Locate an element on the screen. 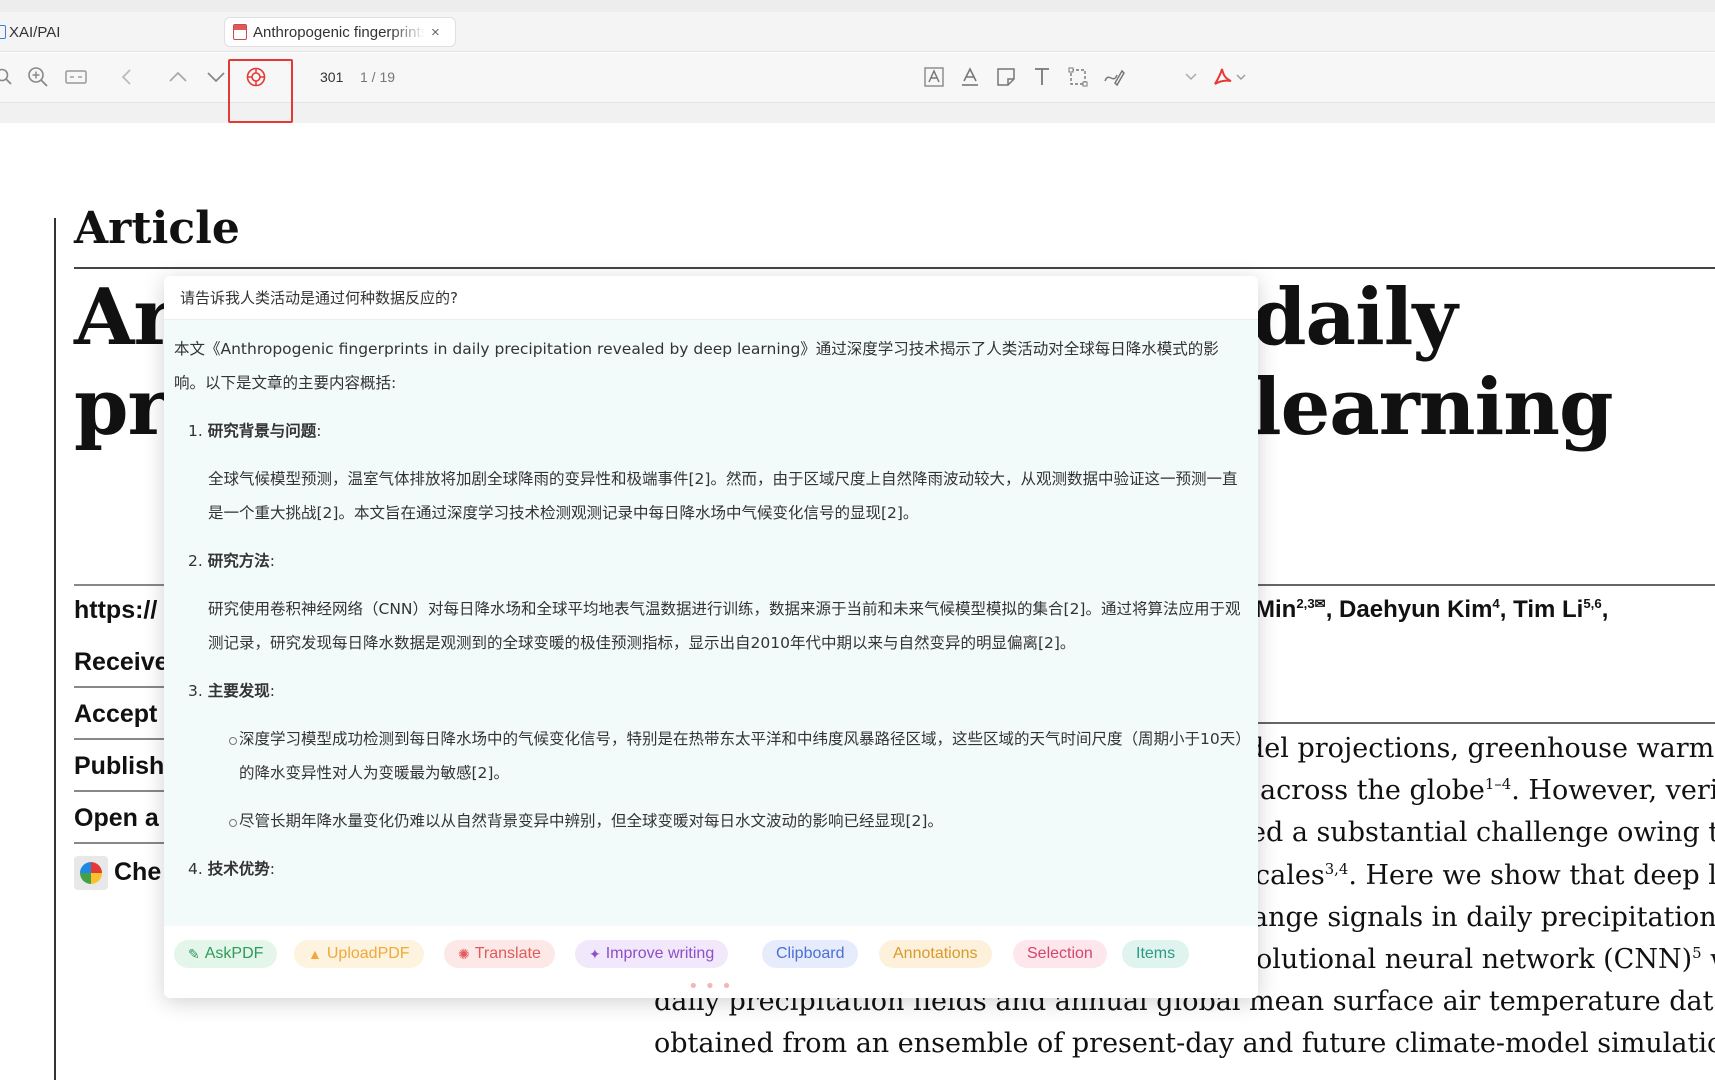  improve-writing-button: ✦ Improve writing is located at coordinates (652, 954).